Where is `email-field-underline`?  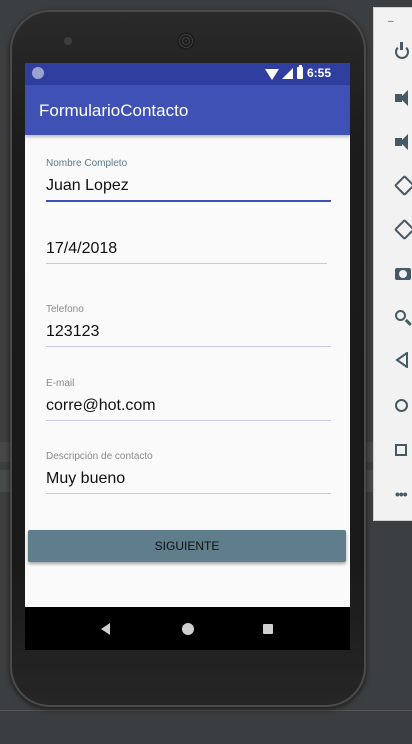 email-field-underline is located at coordinates (188, 420).